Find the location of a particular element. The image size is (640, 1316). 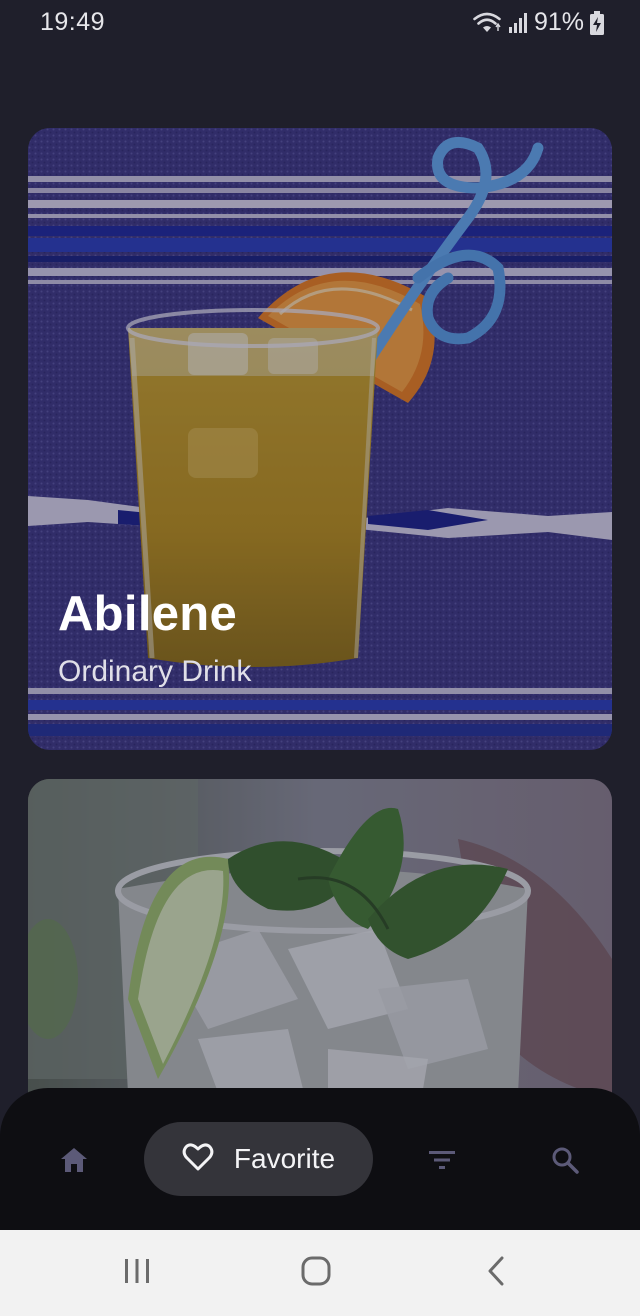

recent-apps-icon is located at coordinates (137, 1273).